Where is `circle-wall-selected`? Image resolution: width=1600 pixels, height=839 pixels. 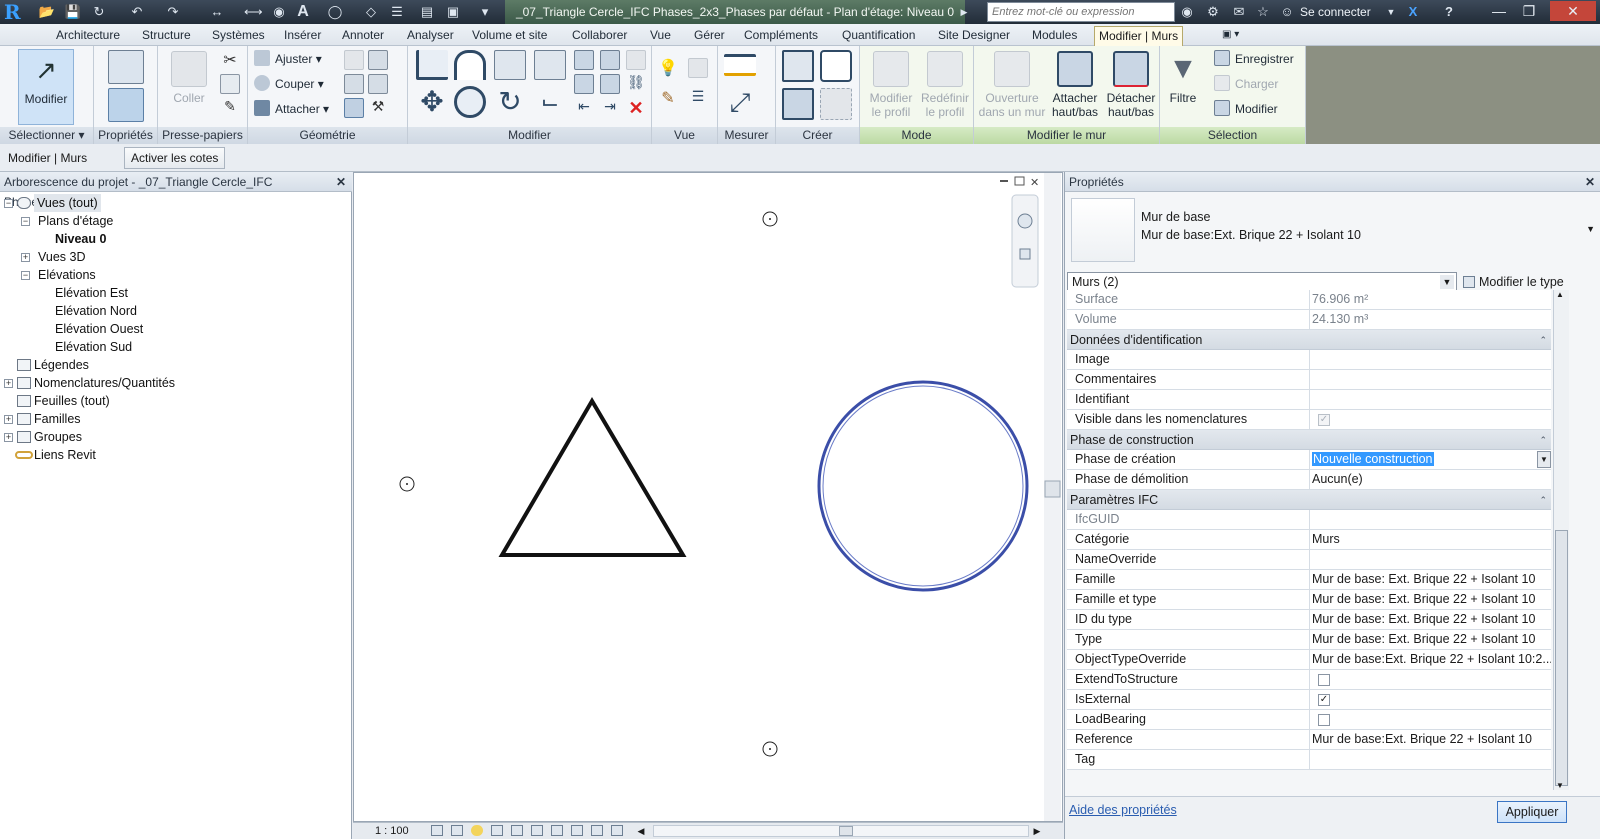
circle-wall-selected is located at coordinates (923, 486).